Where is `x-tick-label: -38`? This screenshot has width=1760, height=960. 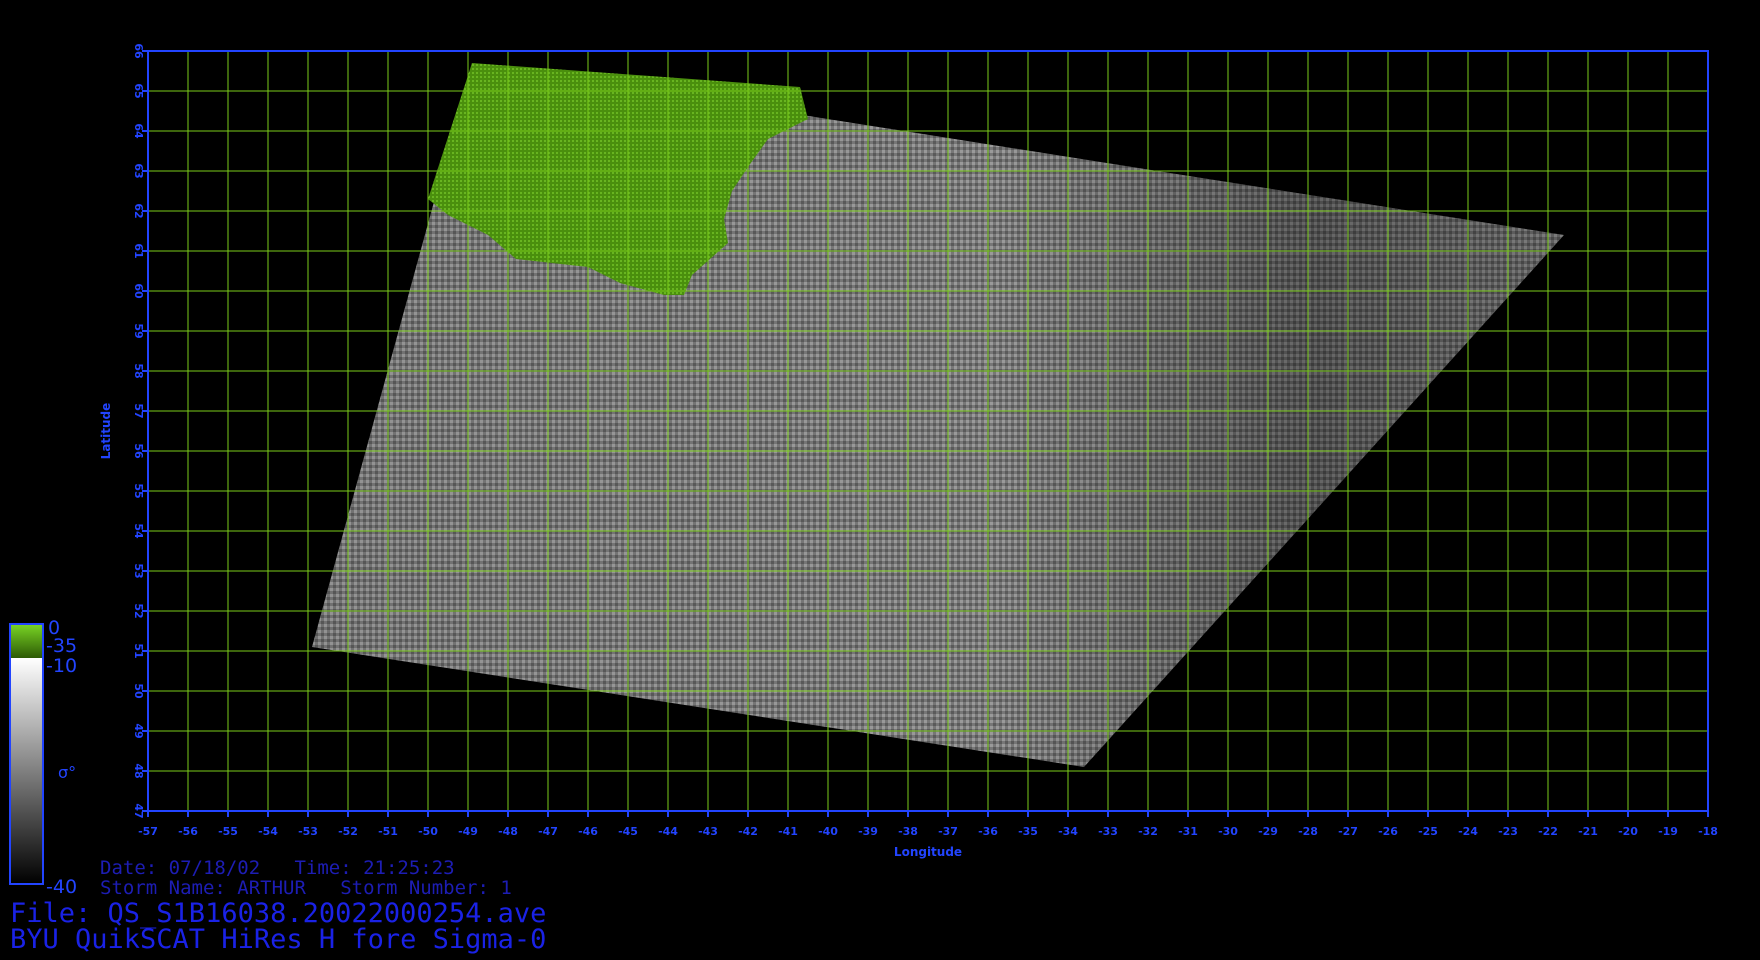 x-tick-label: -38 is located at coordinates (908, 831).